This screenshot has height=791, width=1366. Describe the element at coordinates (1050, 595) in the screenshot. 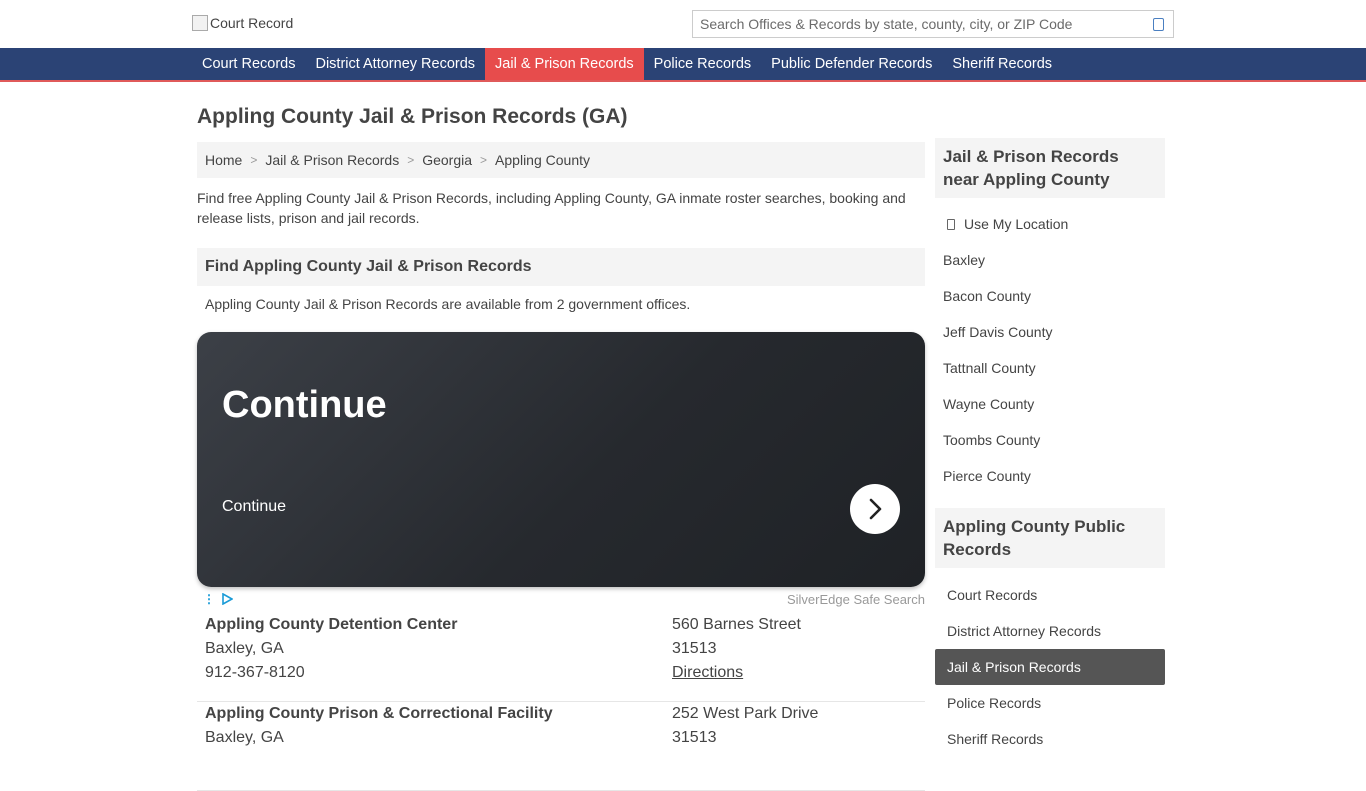

I see `sidebar-item-court-records: Court Records` at that location.